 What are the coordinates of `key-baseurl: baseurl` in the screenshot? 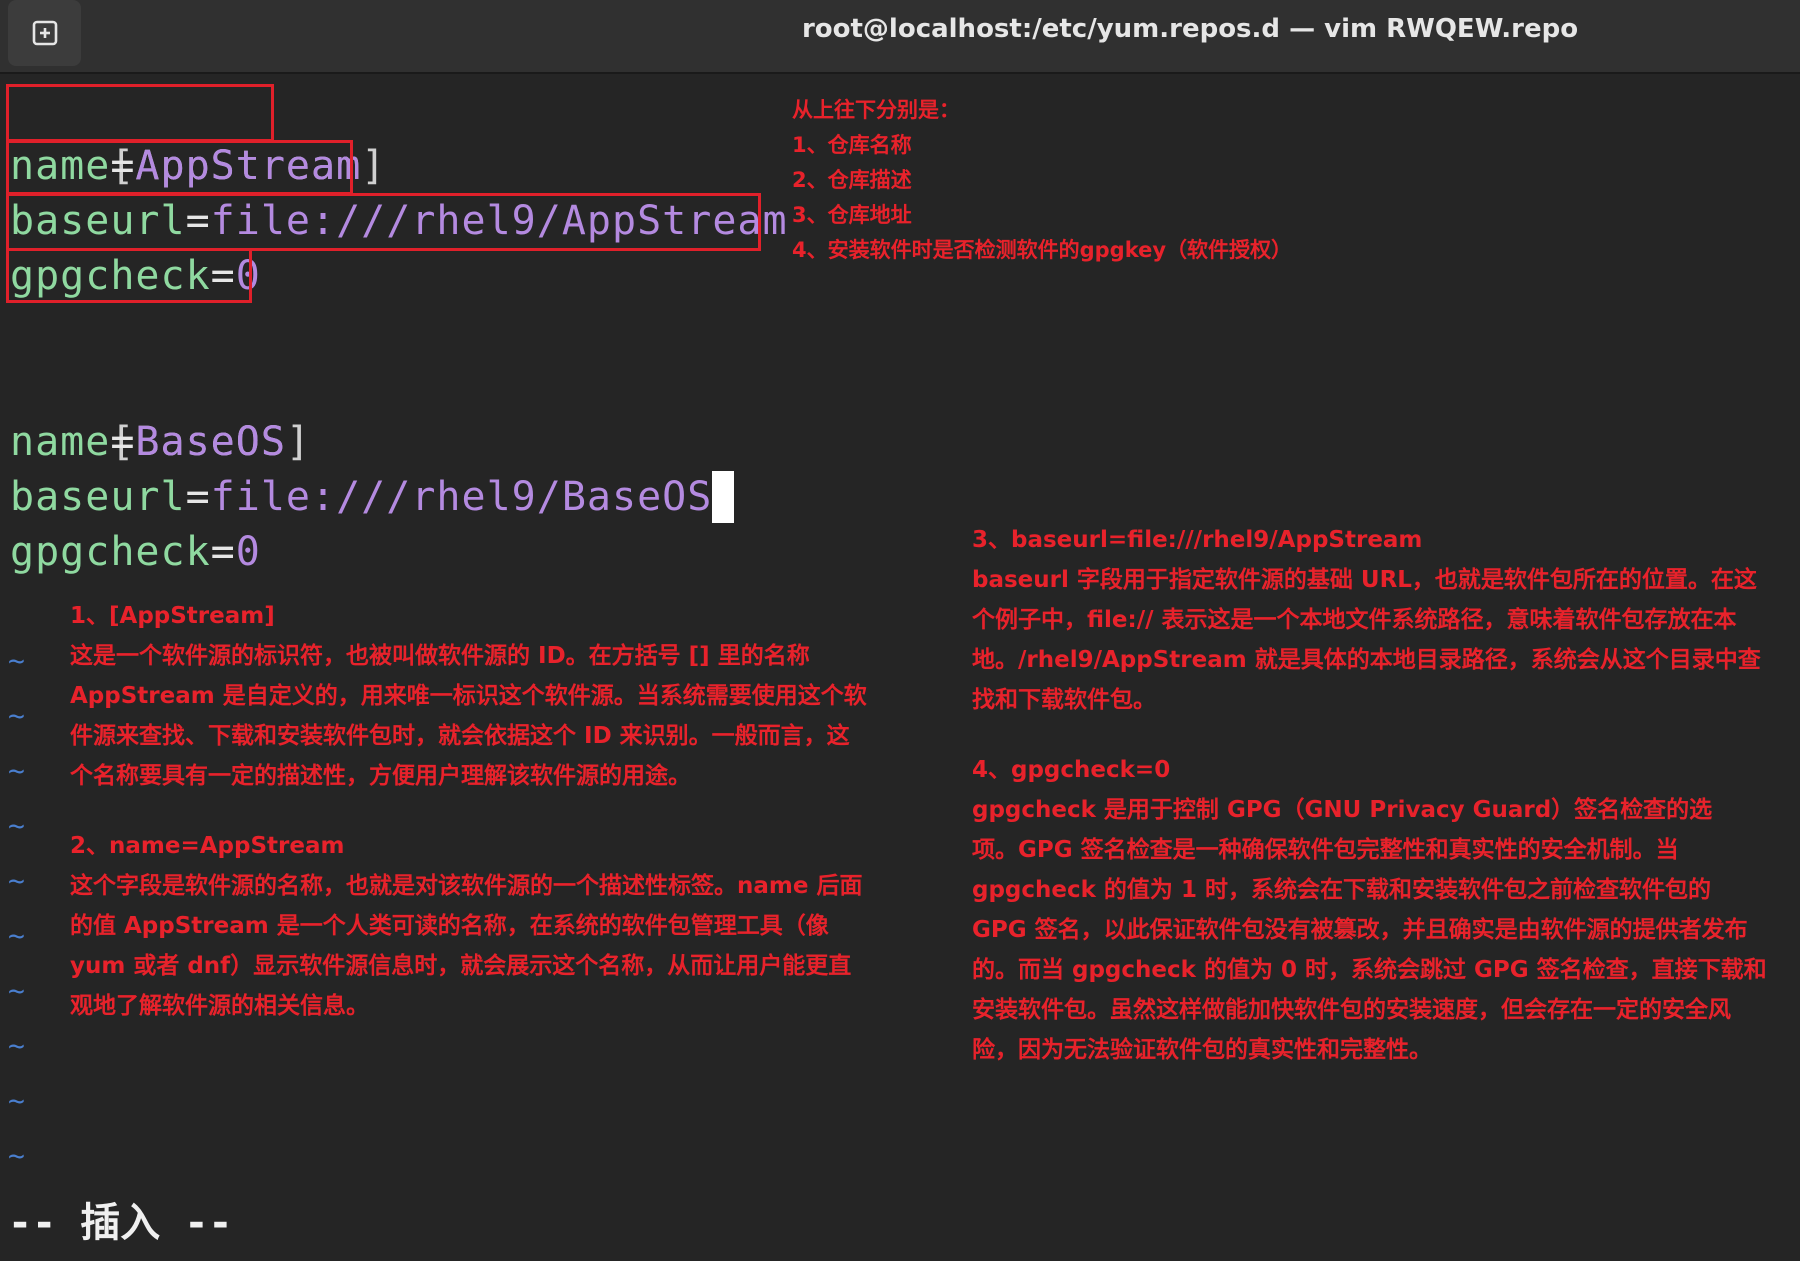 It's located at (98, 497).